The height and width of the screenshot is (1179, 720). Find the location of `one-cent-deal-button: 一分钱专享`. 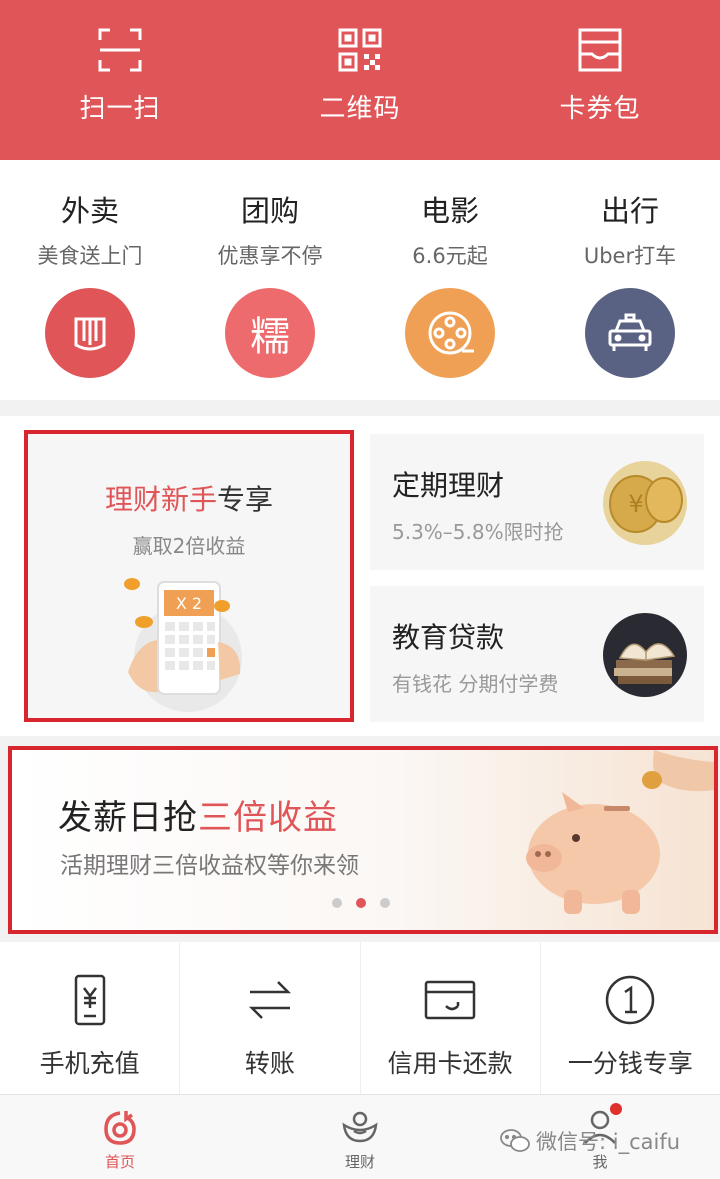

one-cent-deal-button: 一分钱专享 is located at coordinates (630, 1018).